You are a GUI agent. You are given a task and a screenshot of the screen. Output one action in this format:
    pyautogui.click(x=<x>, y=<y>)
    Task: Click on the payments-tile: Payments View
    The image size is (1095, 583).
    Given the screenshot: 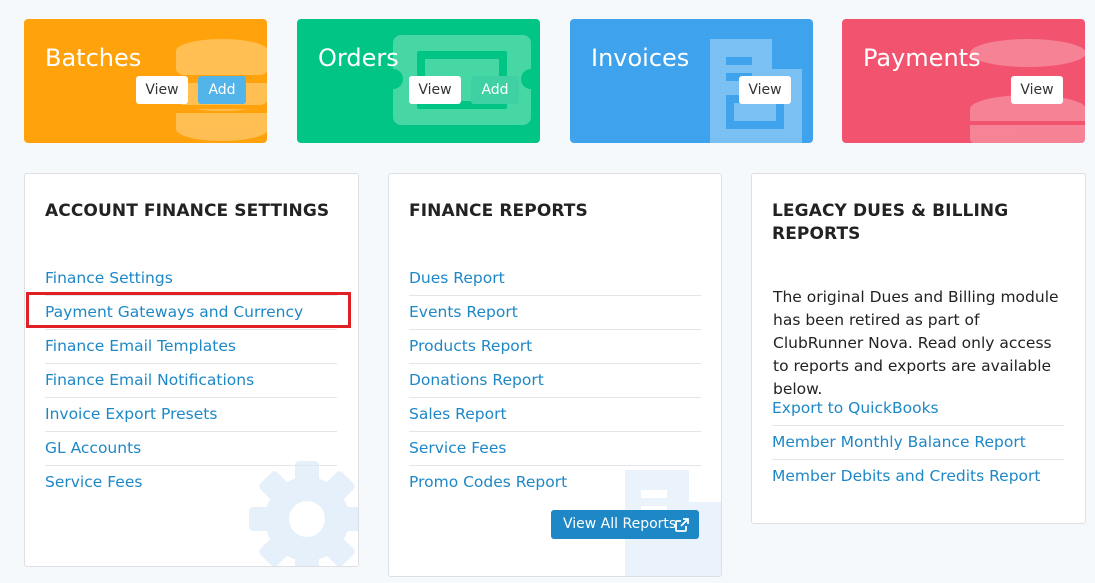 What is the action you would take?
    pyautogui.click(x=963, y=81)
    